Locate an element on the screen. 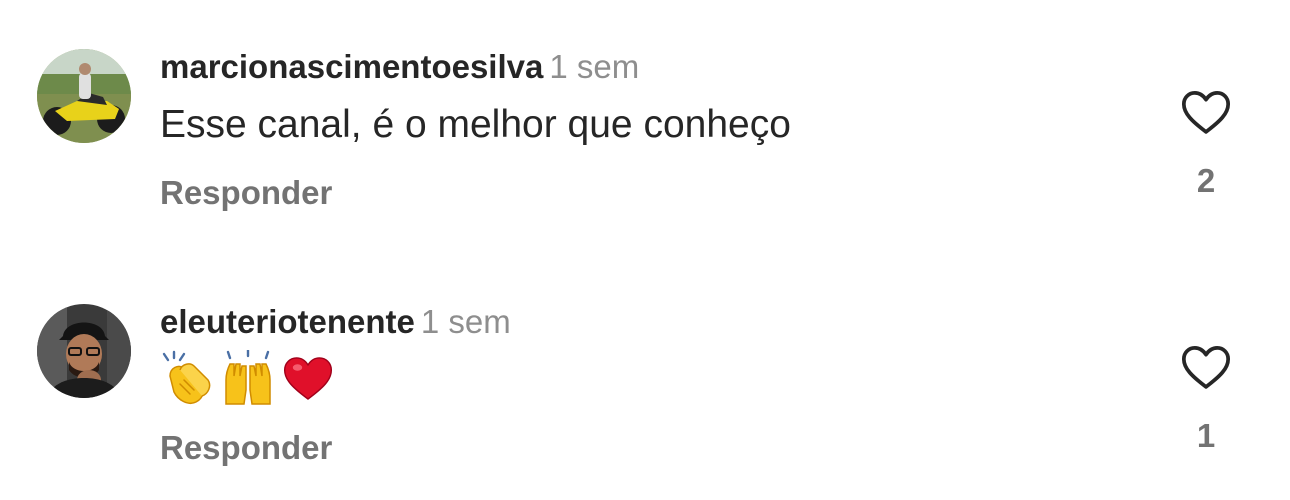  clapping-hands-icon is located at coordinates (186, 377).